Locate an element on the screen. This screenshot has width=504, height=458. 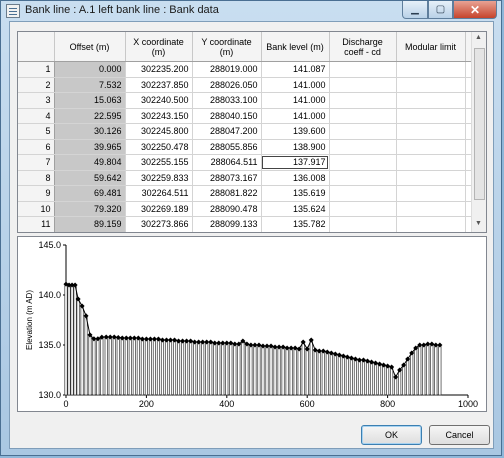
y-coordinate-cell: 288073.167 is located at coordinates (227, 178).